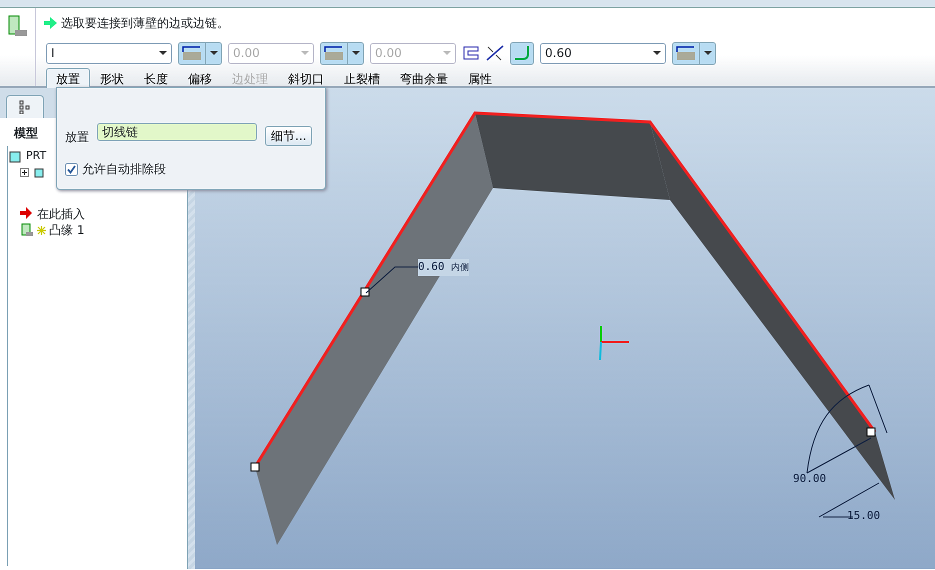 This screenshot has height=570, width=935. I want to click on tree-item-label: PRT, so click(36, 156).